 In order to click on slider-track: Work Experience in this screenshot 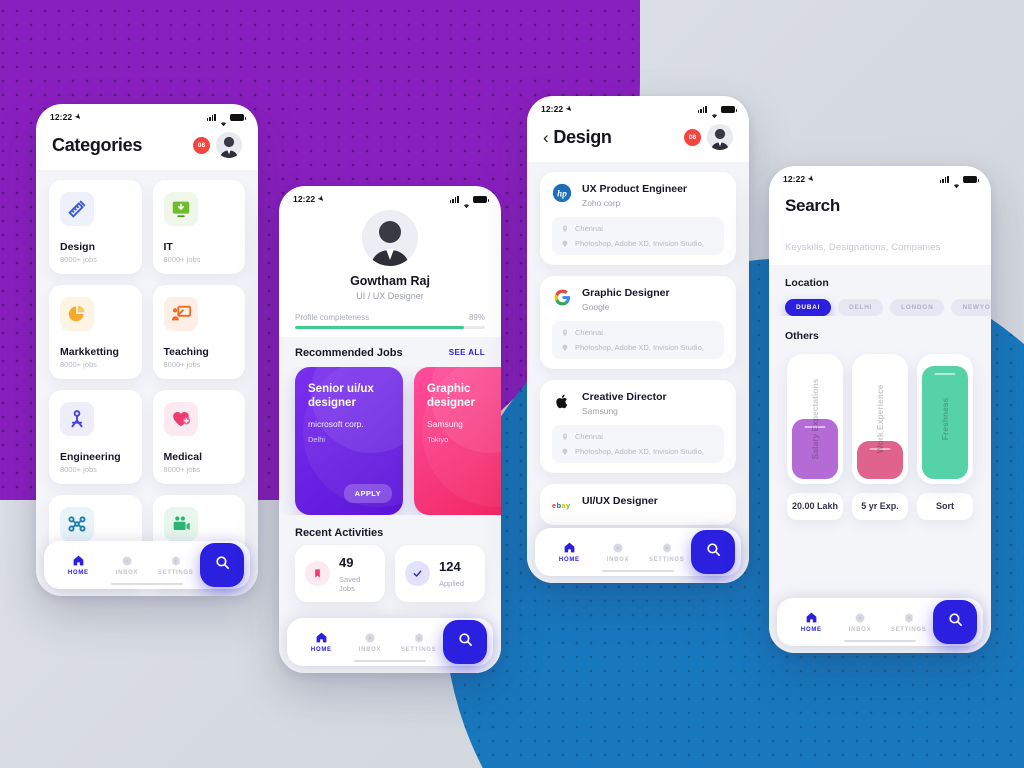, I will do `click(880, 419)`.